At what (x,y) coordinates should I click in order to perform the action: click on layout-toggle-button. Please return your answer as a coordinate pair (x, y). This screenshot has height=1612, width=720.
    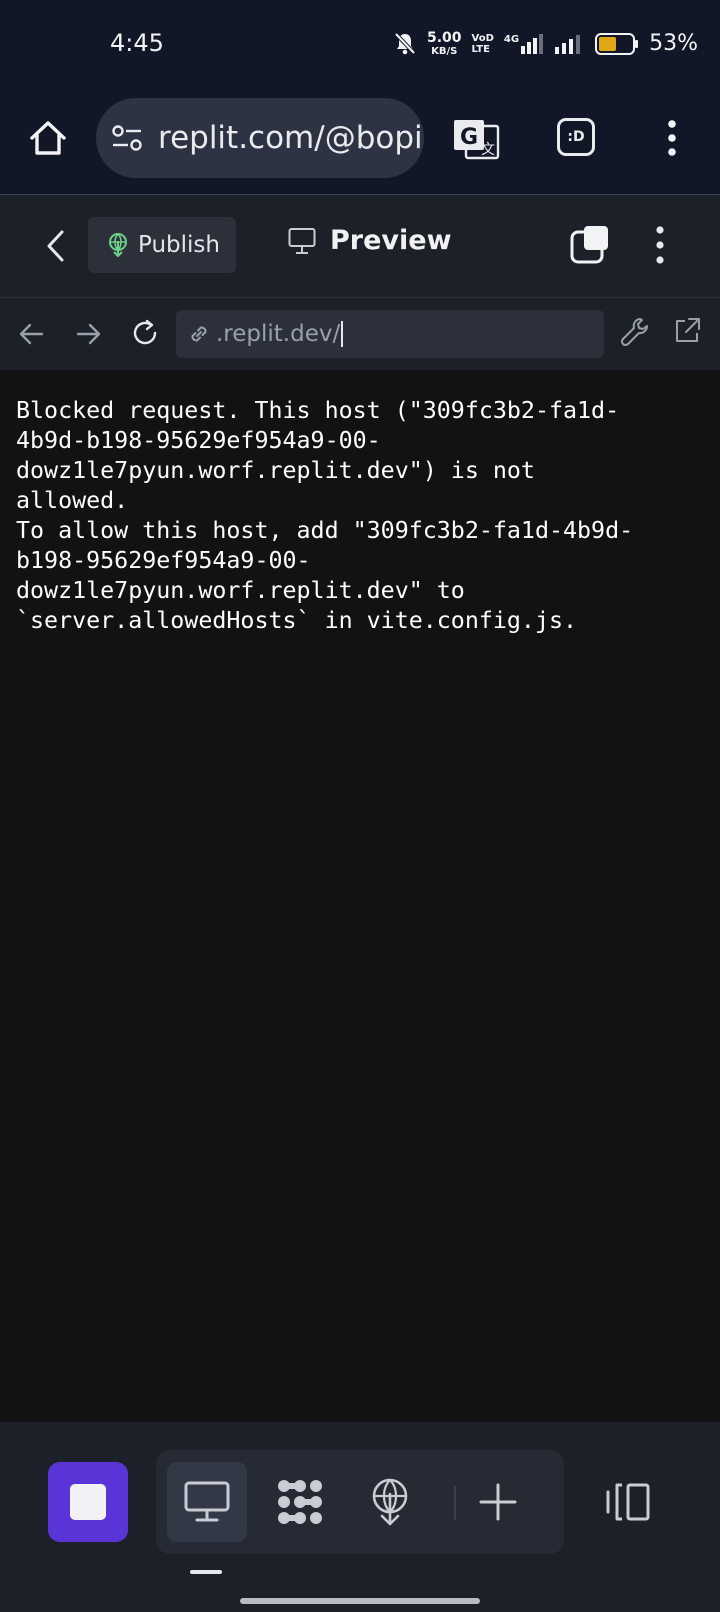
    Looking at the image, I should click on (628, 1502).